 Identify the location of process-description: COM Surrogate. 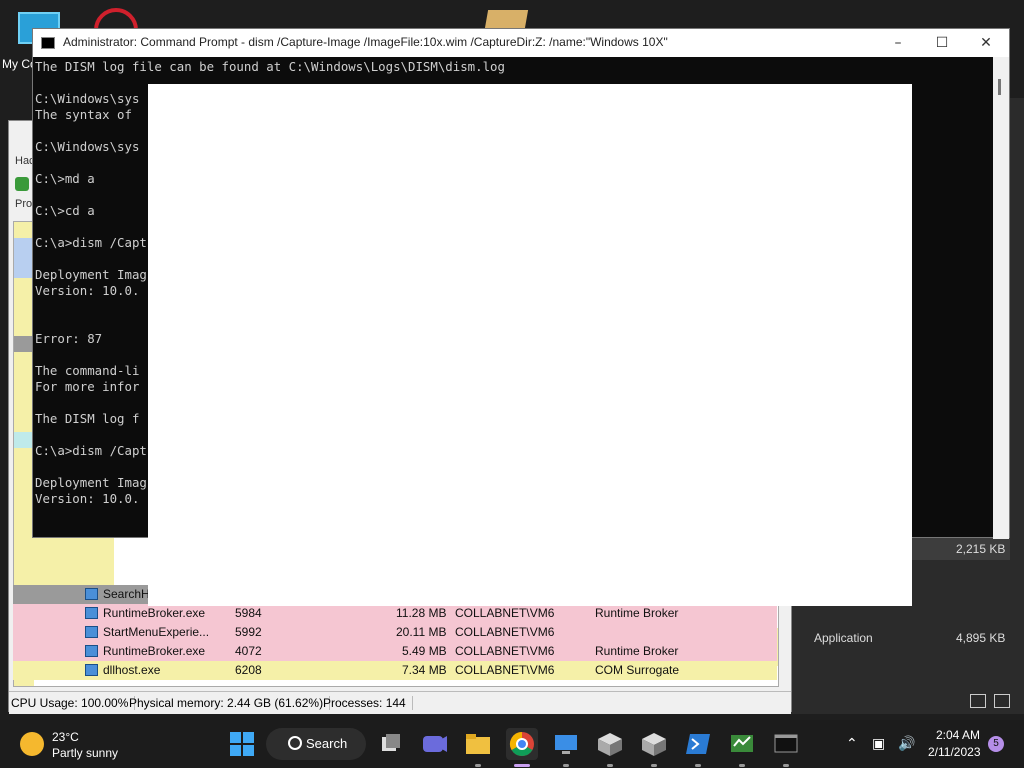
(637, 670).